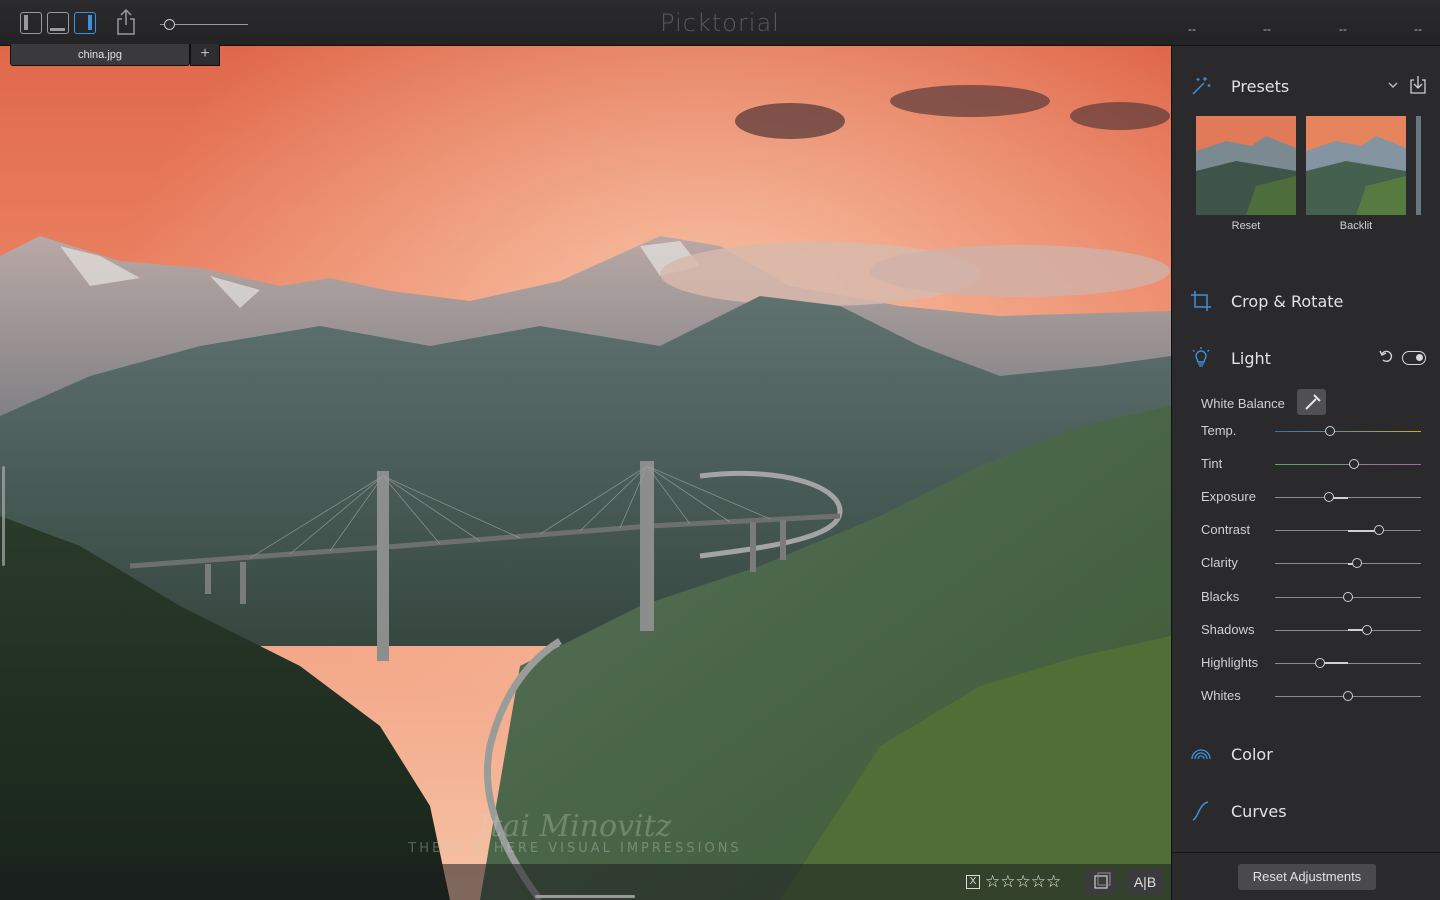  What do you see at coordinates (1251, 358) in the screenshot?
I see `section-title-light: Light` at bounding box center [1251, 358].